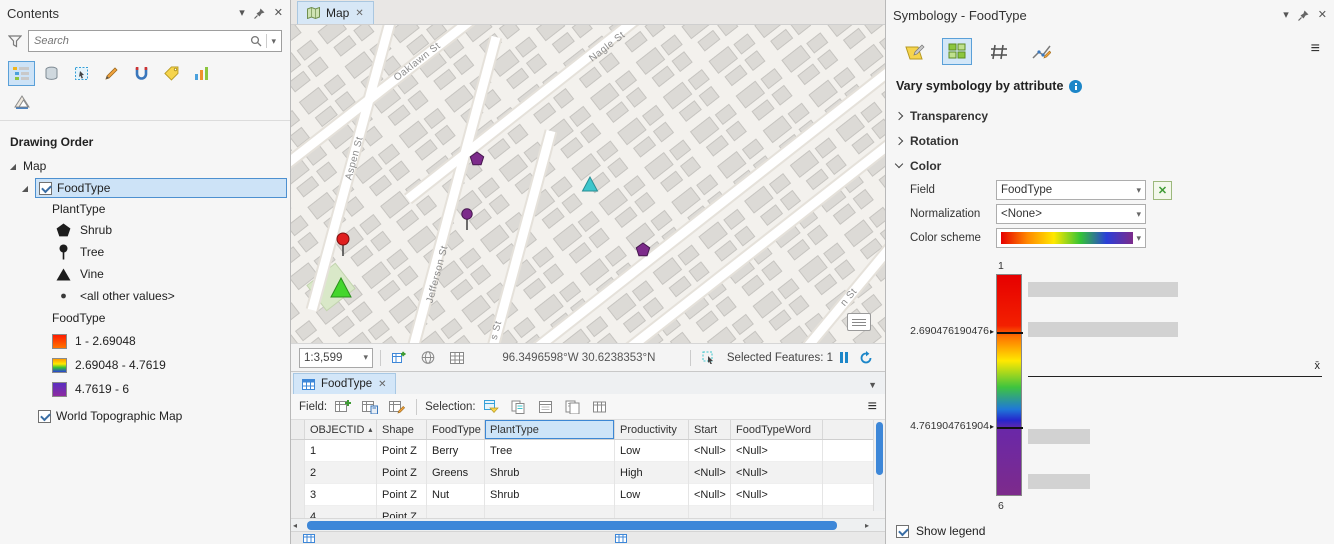 This screenshot has height=544, width=1334. I want to click on scroll-right-icon: ▸, so click(867, 525).